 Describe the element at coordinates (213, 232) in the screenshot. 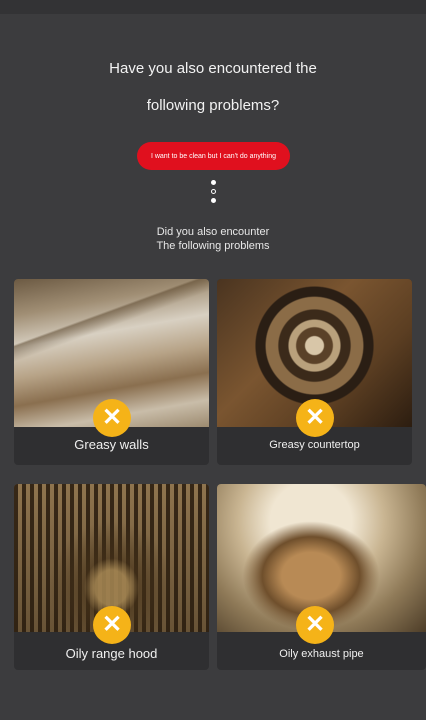

I see `subheader-line-1: Did you also encounter` at that location.